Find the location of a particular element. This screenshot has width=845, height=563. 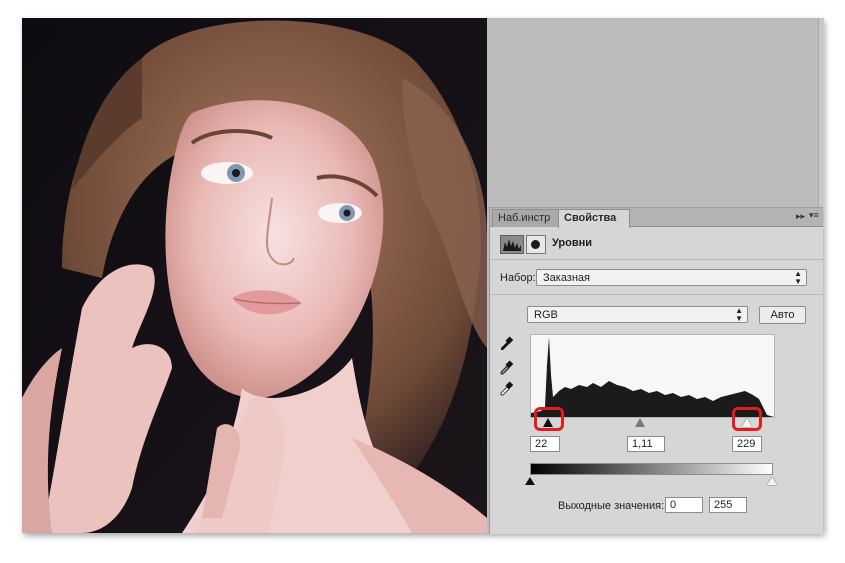

auto-button: Авто is located at coordinates (782, 315).